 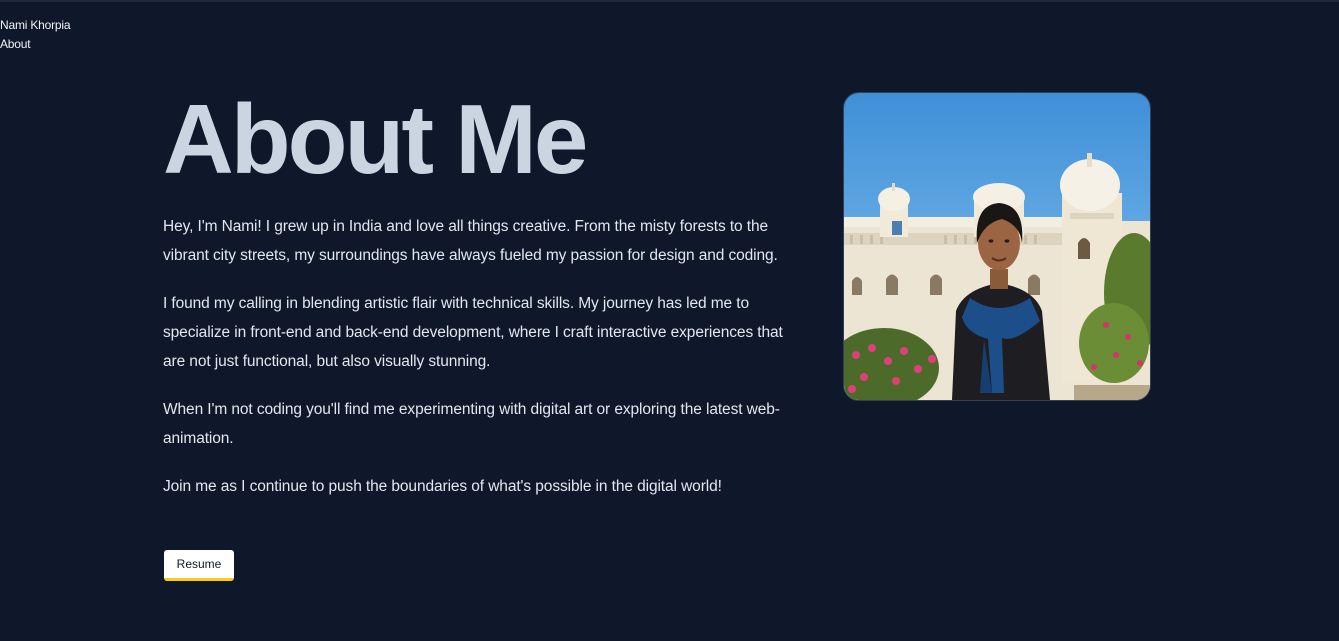 I want to click on profile-photo, so click(x=997, y=246).